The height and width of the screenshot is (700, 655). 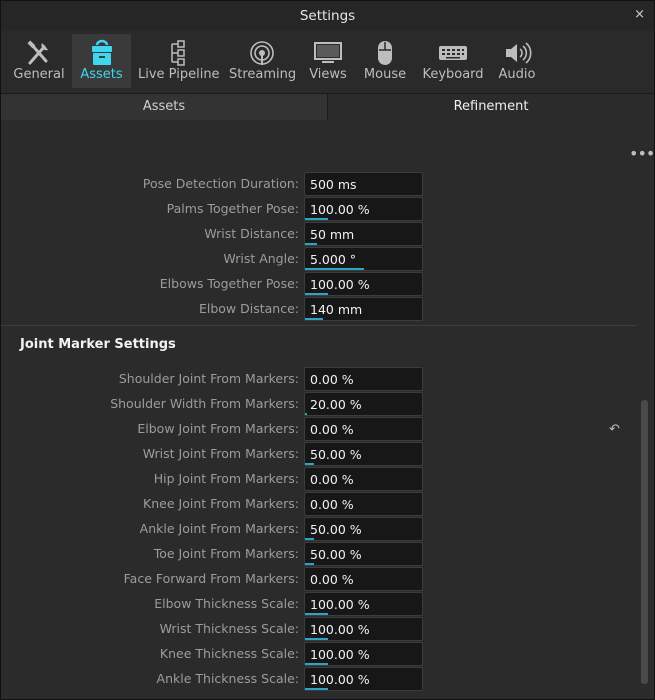 I want to click on tab-audio: Audio, so click(x=517, y=61).